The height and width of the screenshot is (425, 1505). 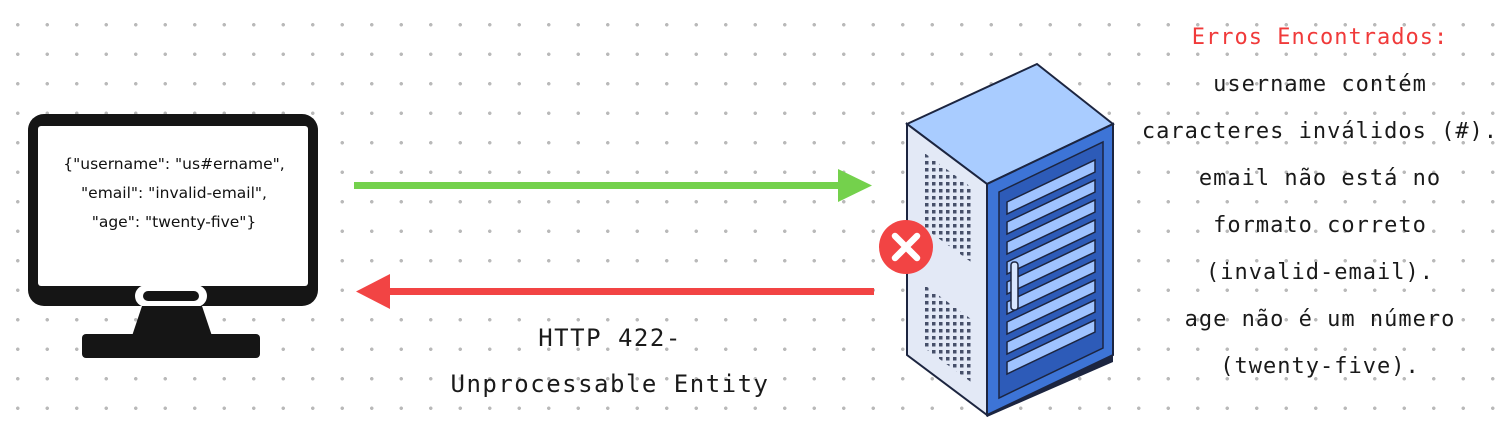 I want to click on errors-title: Erros Encontrados:, so click(x=1320, y=37).